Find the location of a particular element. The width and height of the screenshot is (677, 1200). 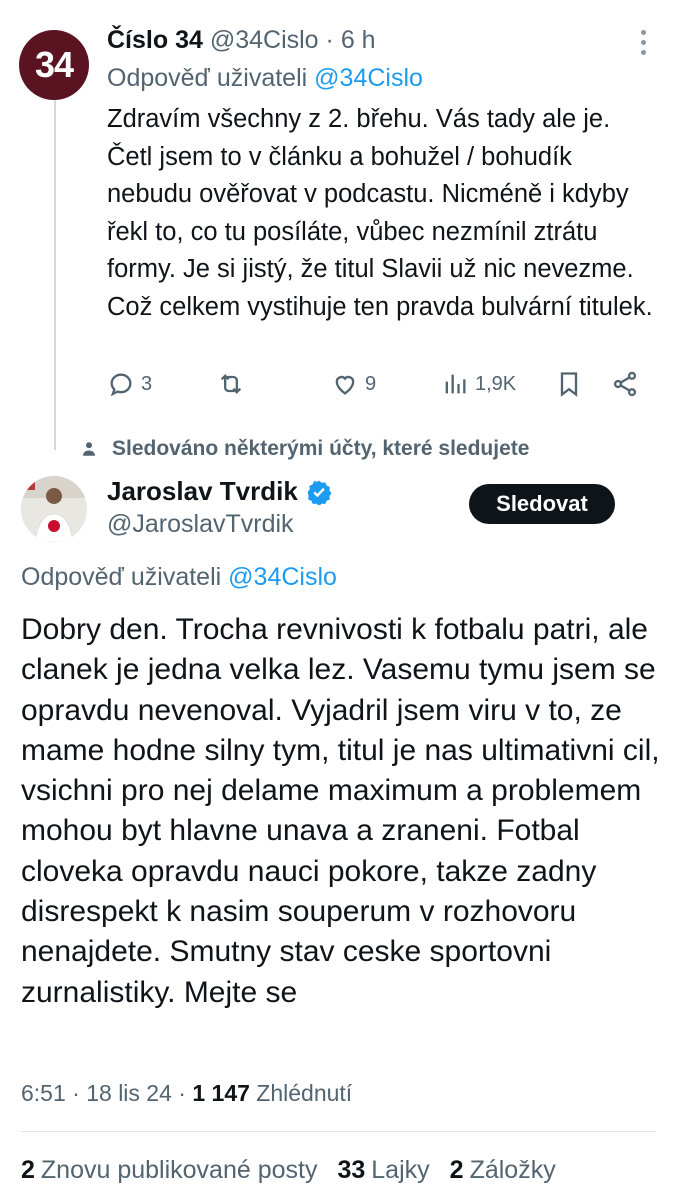

tweet-header: Číslo 34 @34Cislo · 6 h is located at coordinates (241, 40).